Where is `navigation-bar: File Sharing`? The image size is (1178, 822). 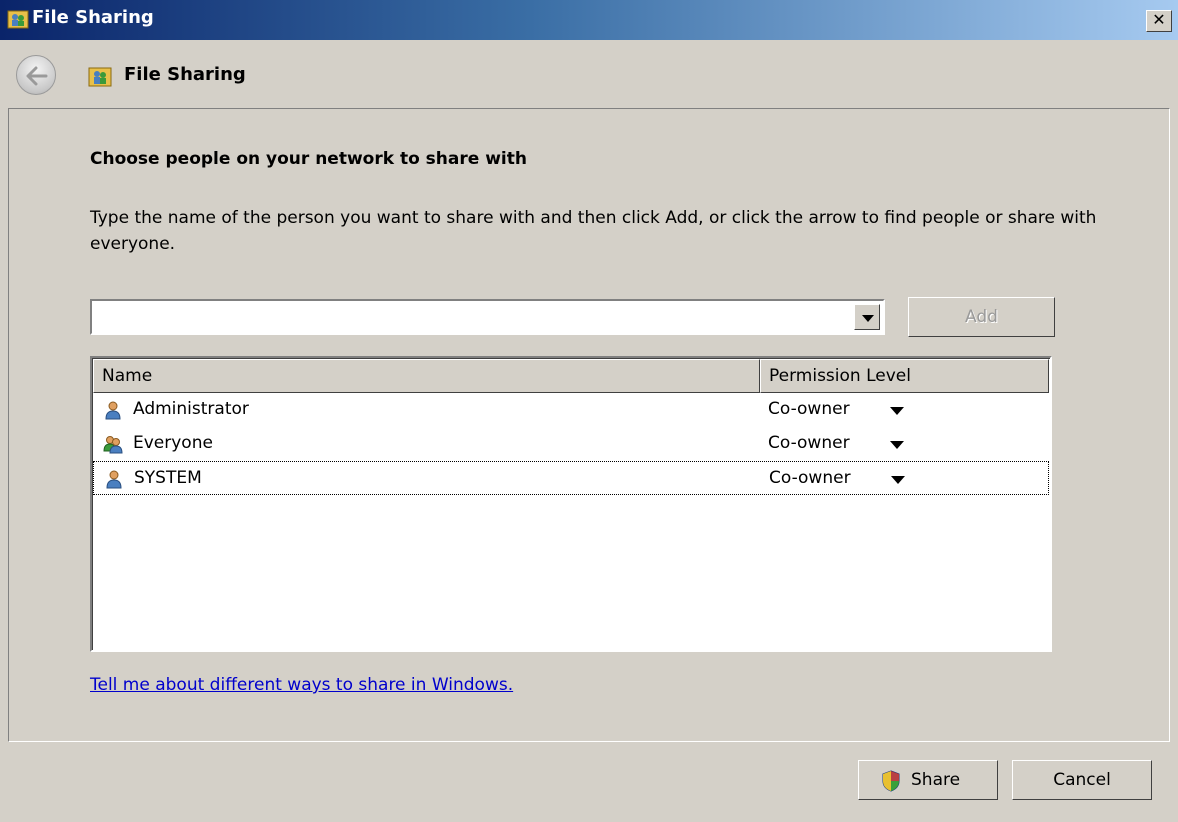 navigation-bar: File Sharing is located at coordinates (589, 74).